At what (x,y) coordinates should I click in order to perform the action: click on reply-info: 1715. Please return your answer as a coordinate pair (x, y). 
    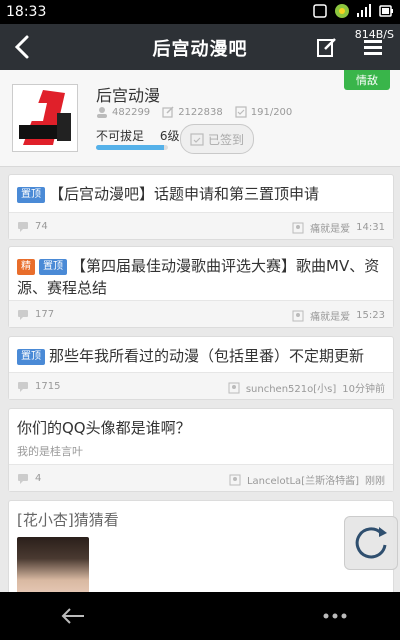
    Looking at the image, I should click on (38, 386).